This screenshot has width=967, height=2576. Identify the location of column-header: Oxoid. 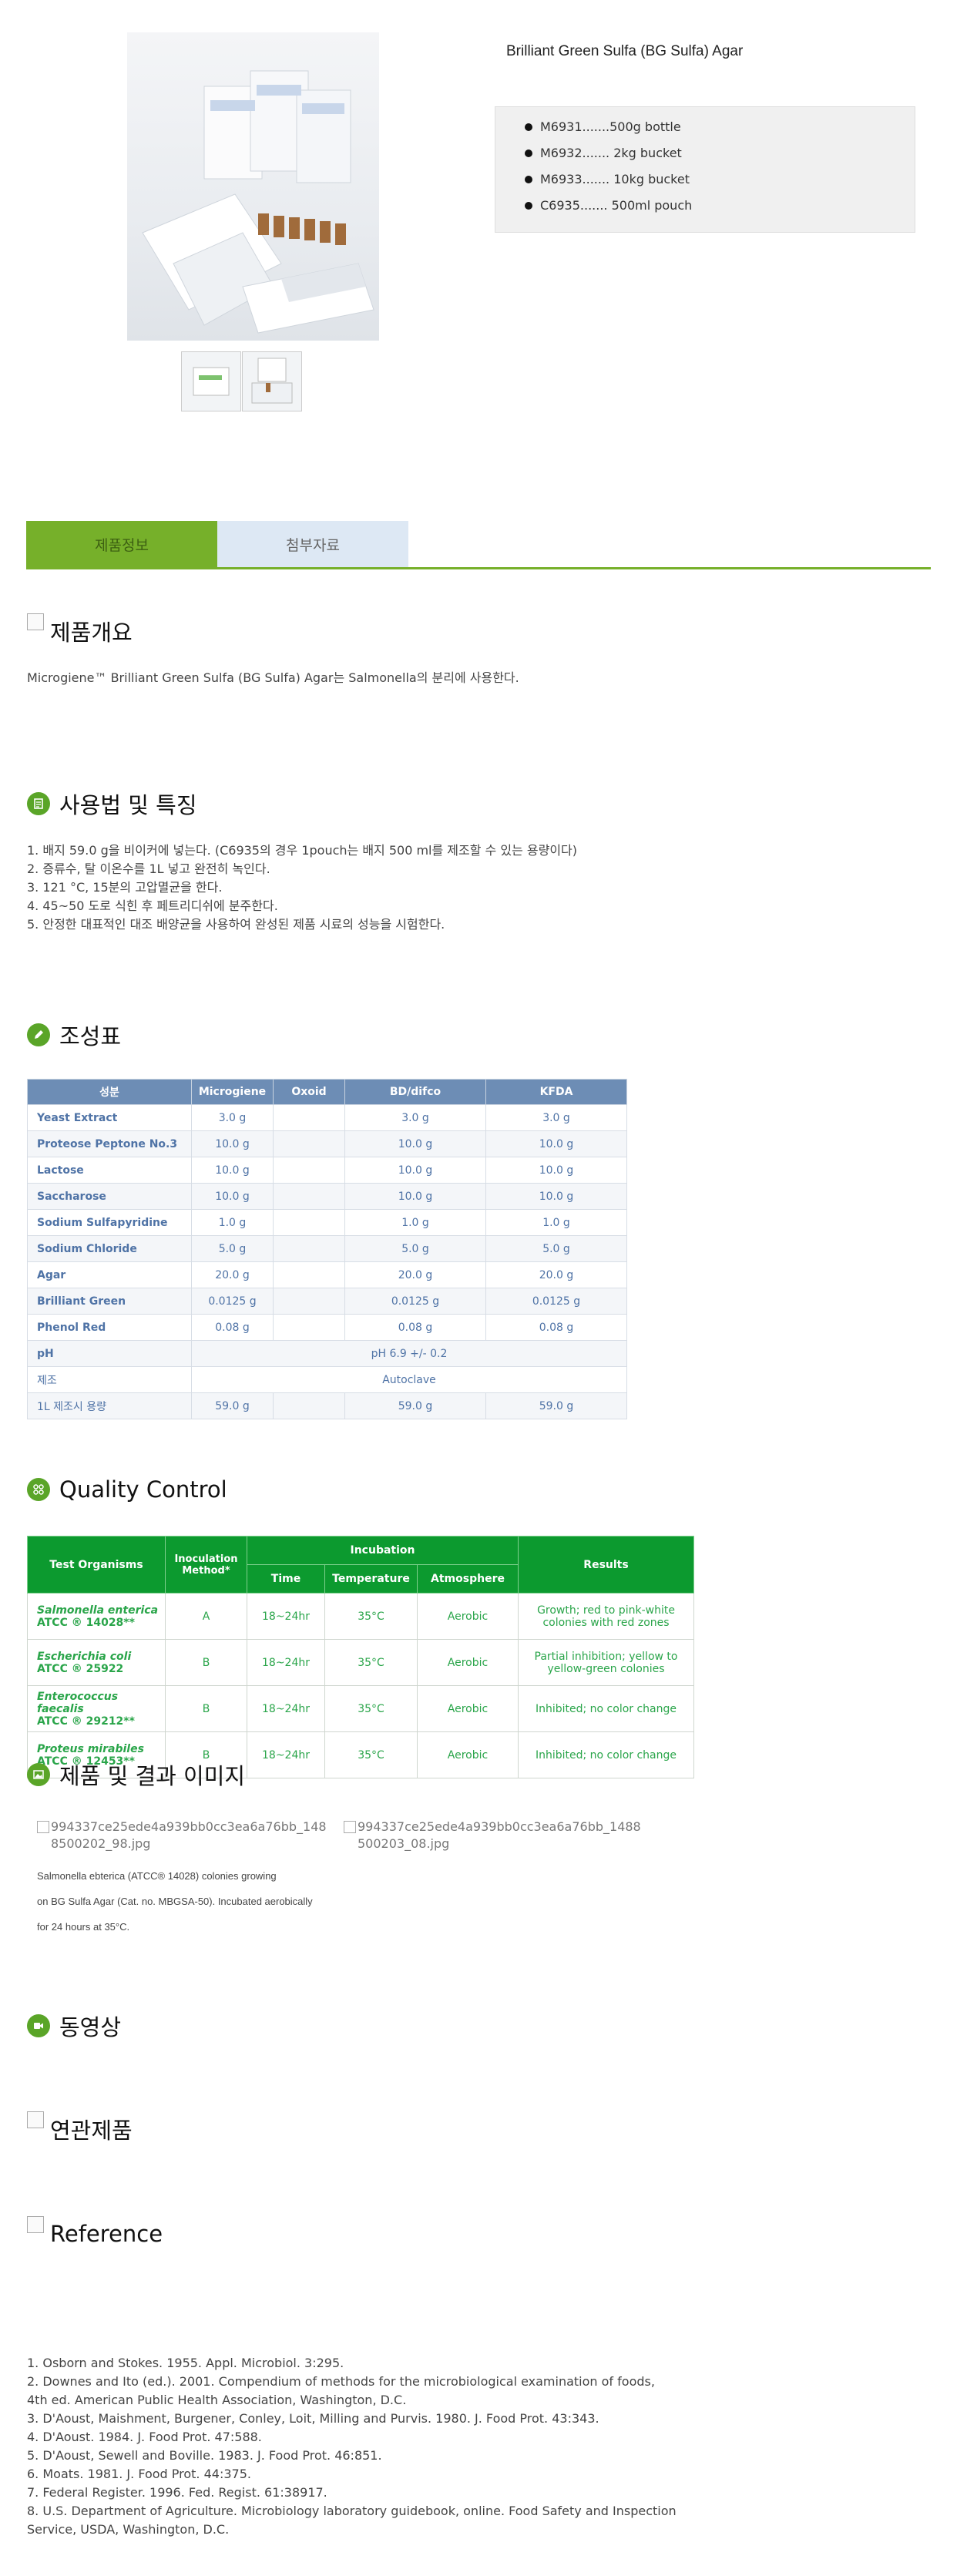
(309, 1092).